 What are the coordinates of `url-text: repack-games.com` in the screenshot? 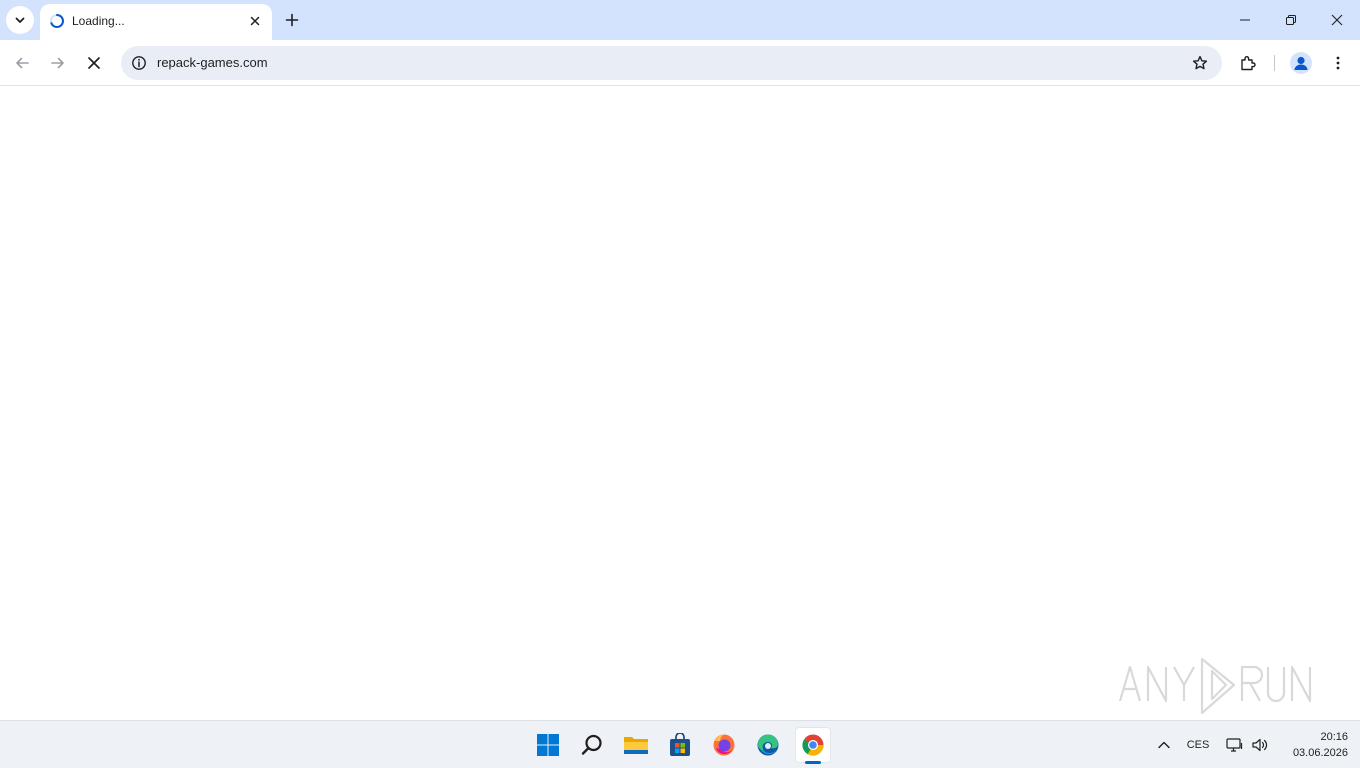 It's located at (212, 62).